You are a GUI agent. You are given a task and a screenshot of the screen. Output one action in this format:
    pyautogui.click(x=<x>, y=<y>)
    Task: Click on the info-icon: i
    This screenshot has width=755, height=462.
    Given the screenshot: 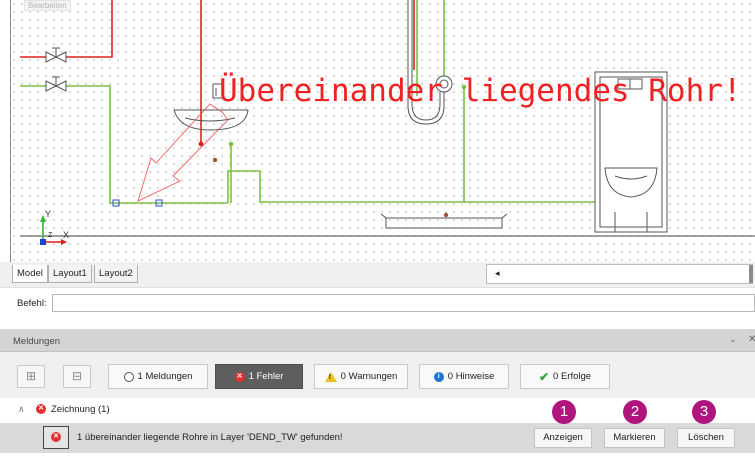 What is the action you would take?
    pyautogui.click(x=438, y=376)
    